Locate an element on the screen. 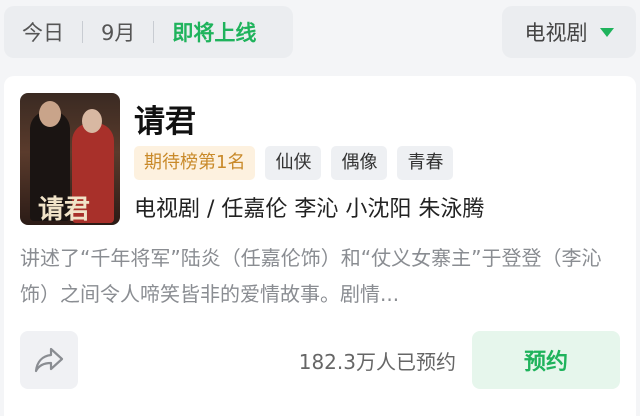  poster-title: 请君 is located at coordinates (64, 210).